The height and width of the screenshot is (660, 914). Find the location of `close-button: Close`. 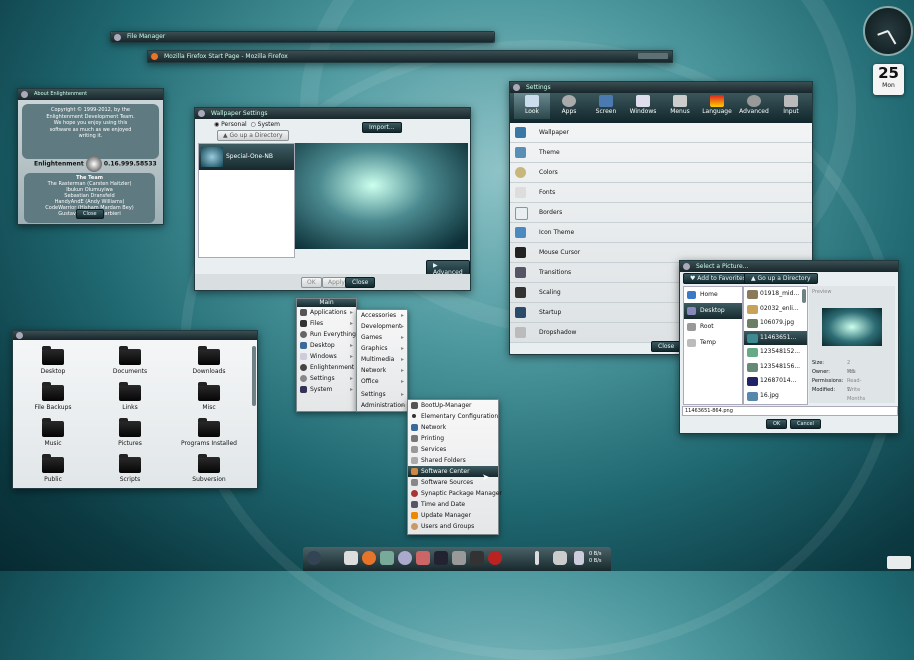

close-button: Close is located at coordinates (360, 282).